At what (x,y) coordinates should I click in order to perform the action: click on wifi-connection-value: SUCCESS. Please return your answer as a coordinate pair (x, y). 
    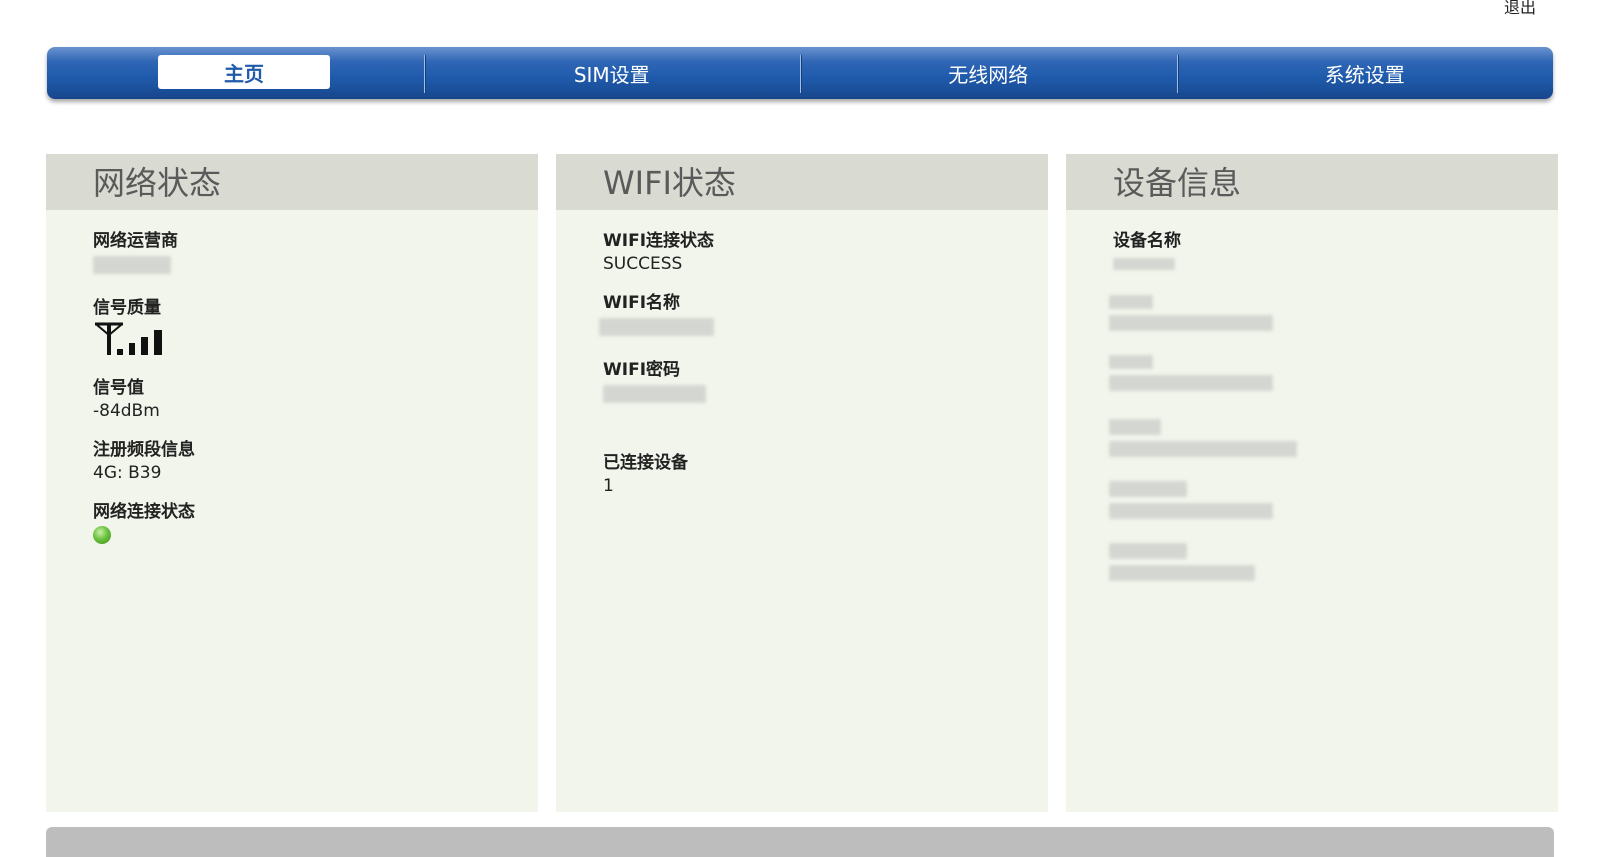
    Looking at the image, I should click on (643, 264).